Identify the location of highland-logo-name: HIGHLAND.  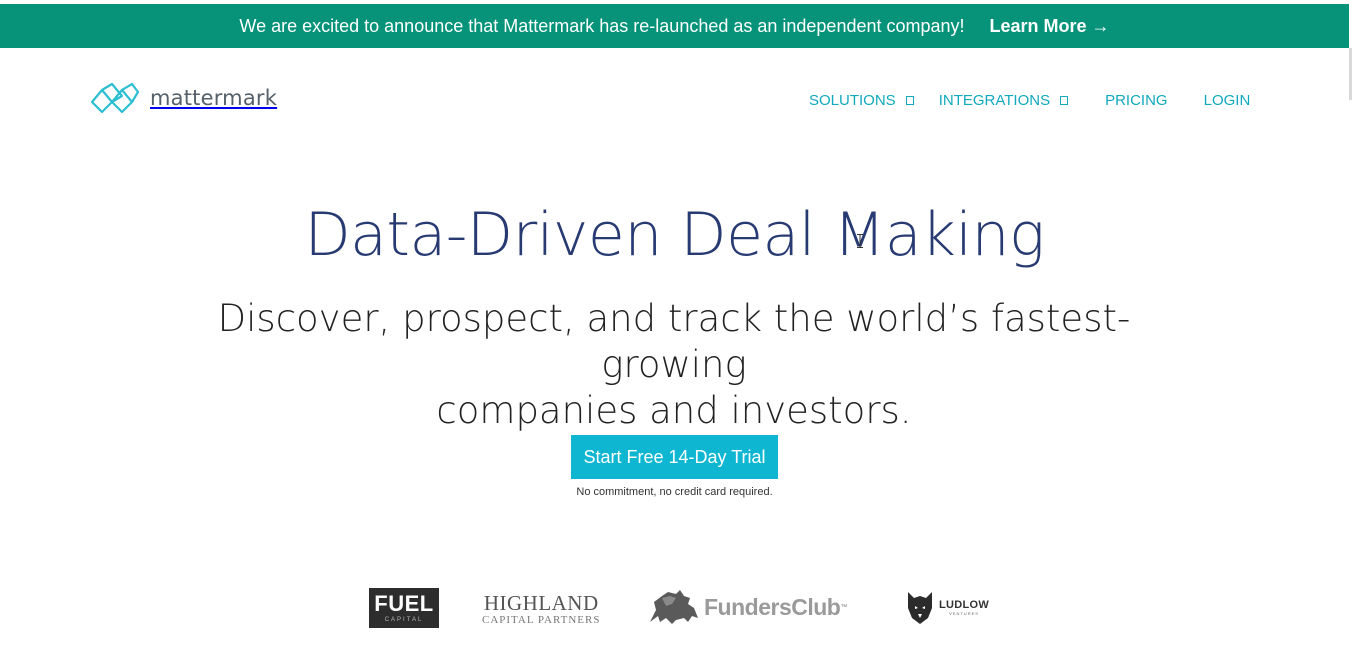
(541, 603).